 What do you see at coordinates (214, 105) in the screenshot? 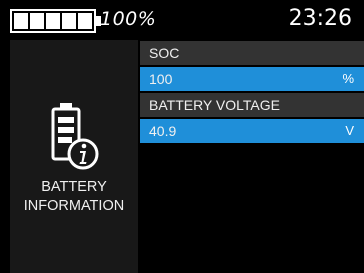
I see `field-label: BATTERY VOLTAGE` at bounding box center [214, 105].